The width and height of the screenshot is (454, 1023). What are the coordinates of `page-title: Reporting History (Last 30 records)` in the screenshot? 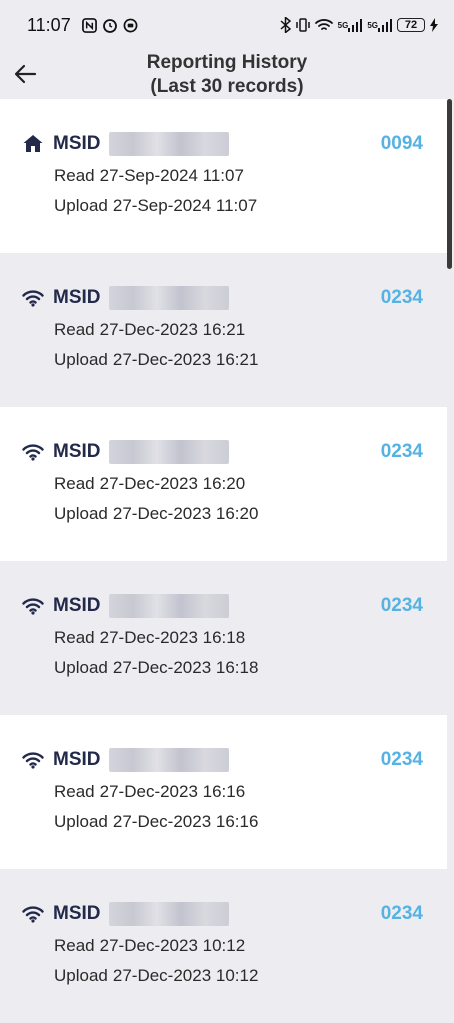 It's located at (227, 75).